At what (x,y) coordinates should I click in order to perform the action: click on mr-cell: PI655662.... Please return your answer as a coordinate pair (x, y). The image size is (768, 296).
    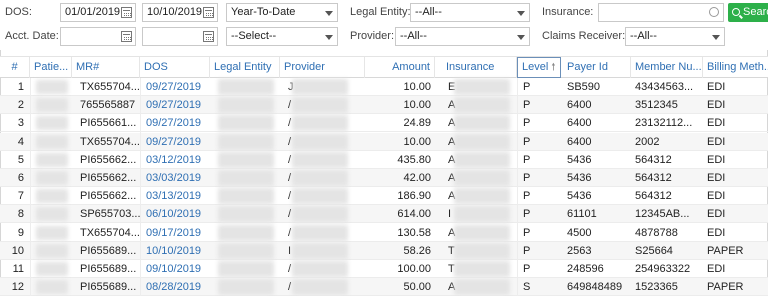
    Looking at the image, I should click on (108, 159).